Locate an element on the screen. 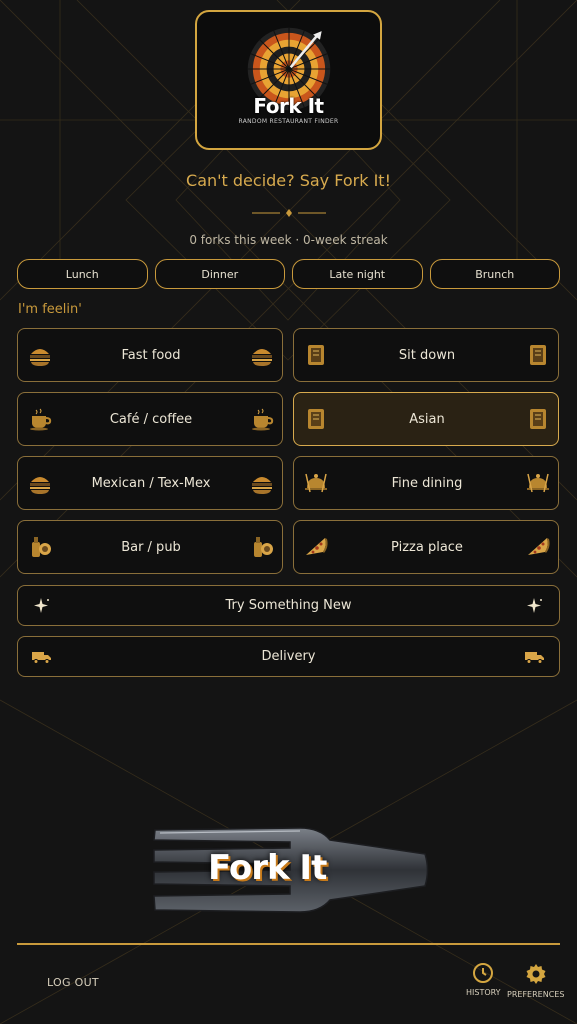  category-label: Café / coffee is located at coordinates (151, 419).